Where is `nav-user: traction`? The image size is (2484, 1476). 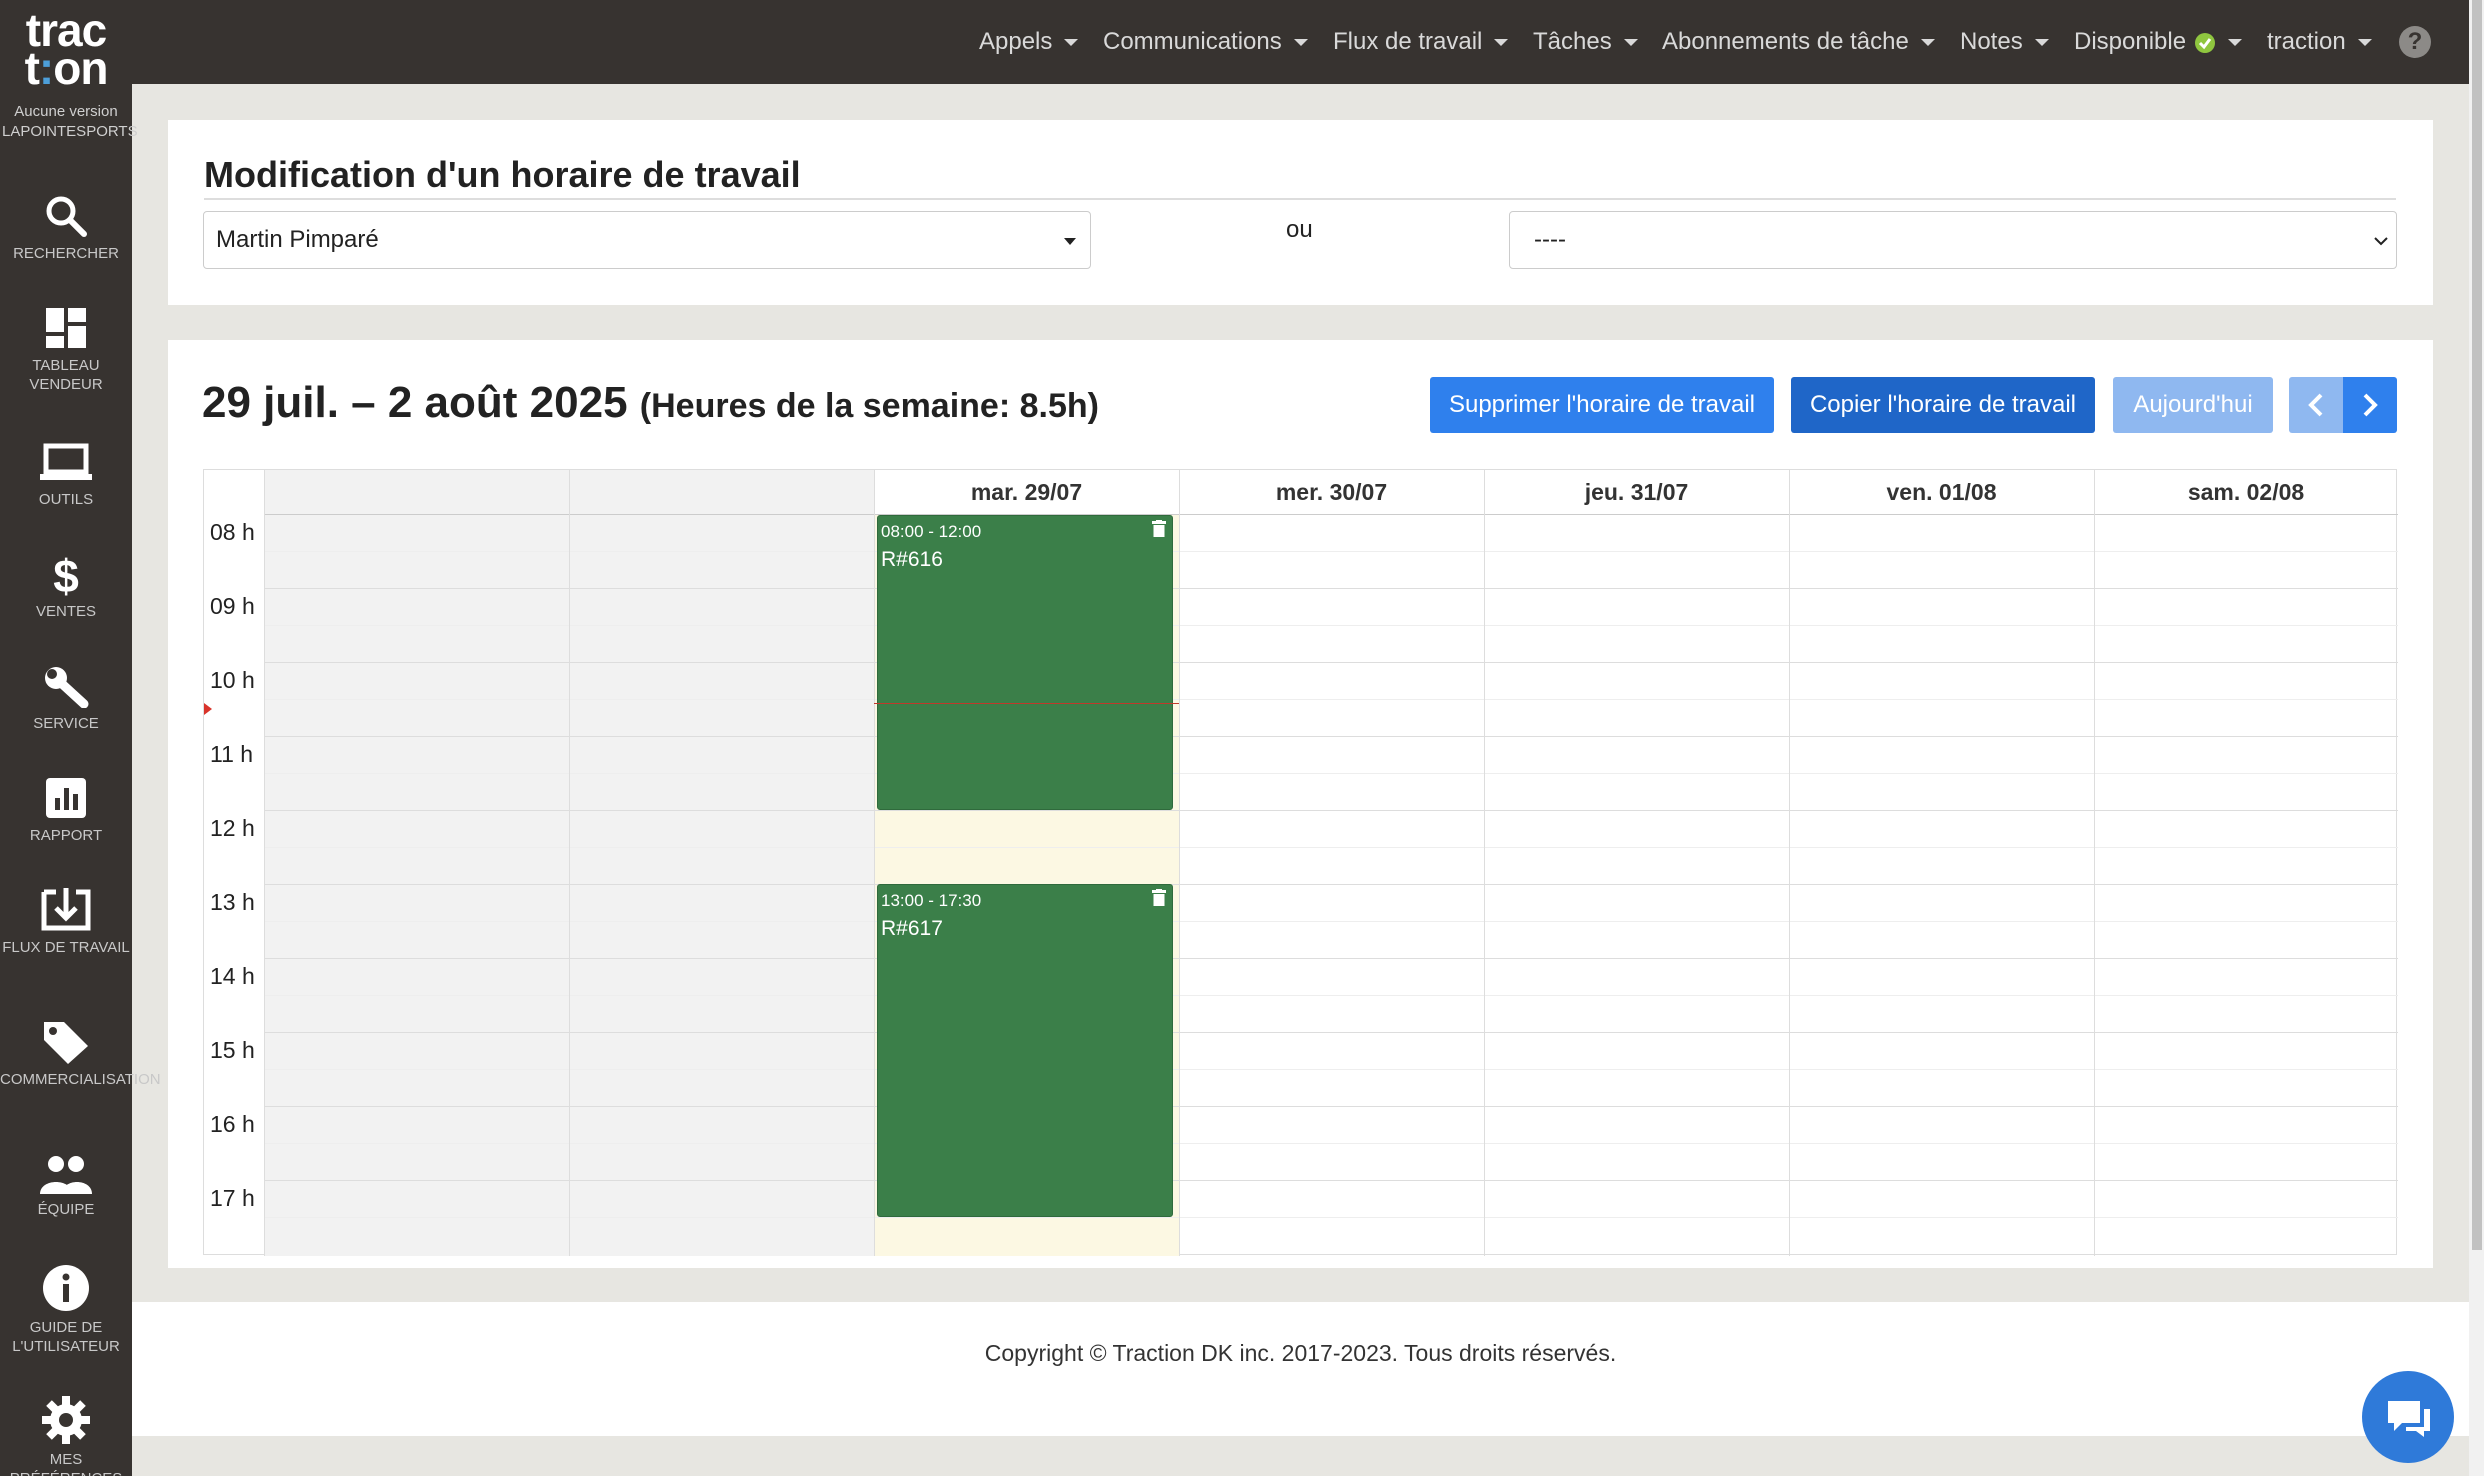
nav-user: traction is located at coordinates (2319, 42).